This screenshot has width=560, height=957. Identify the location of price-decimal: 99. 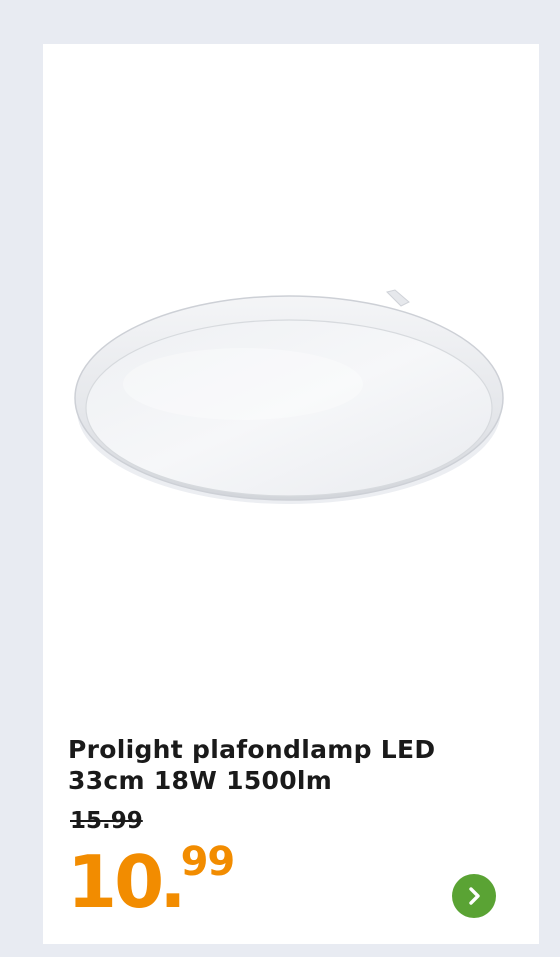
(208, 862).